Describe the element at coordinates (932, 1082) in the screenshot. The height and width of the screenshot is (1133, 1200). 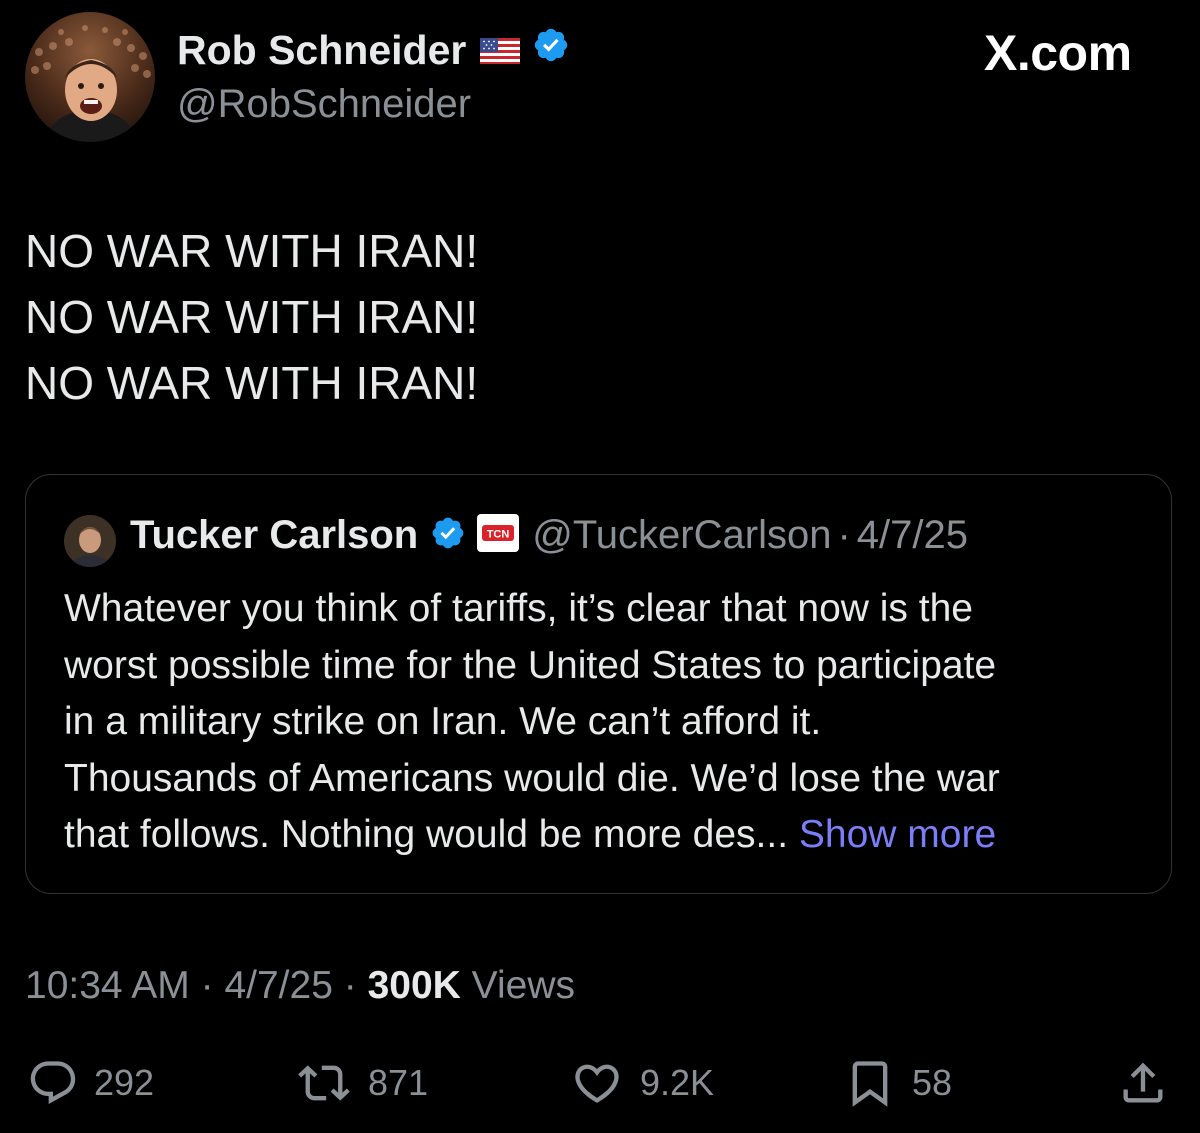
I see `bookmark-count: 58` at that location.